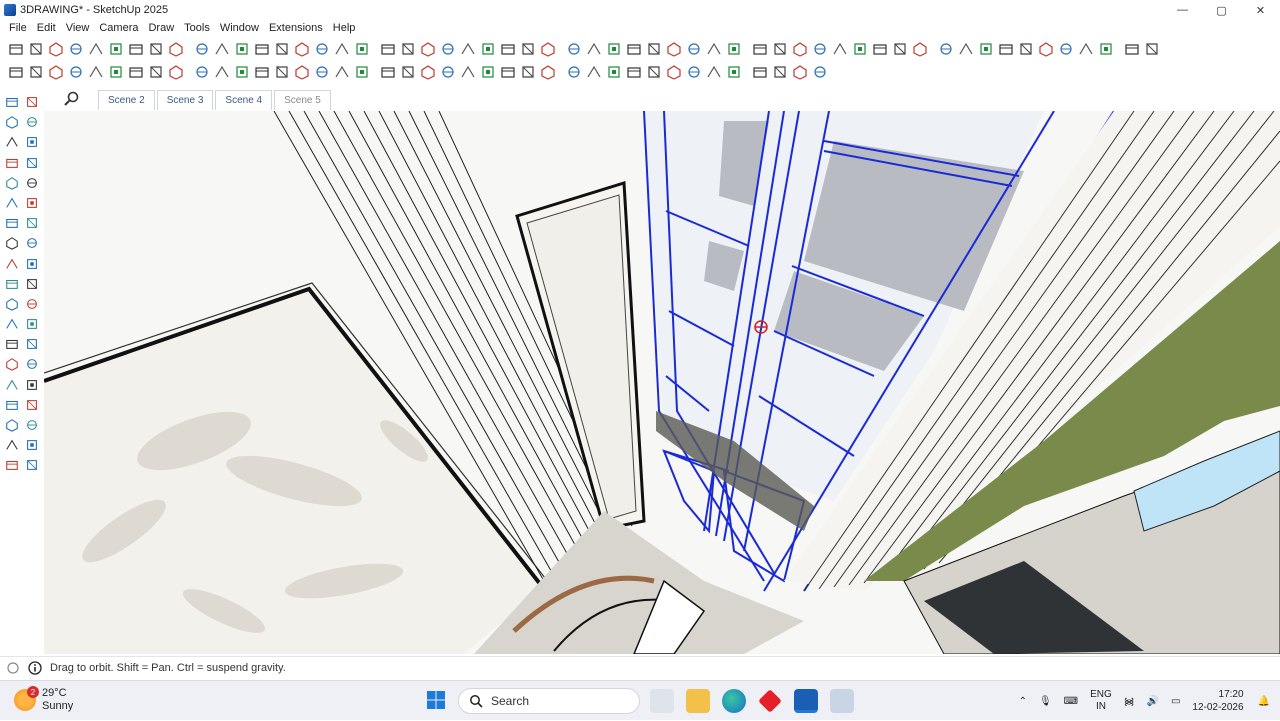 This screenshot has width=1280, height=721. I want to click on tab-scene-5: Scene 5, so click(302, 100).